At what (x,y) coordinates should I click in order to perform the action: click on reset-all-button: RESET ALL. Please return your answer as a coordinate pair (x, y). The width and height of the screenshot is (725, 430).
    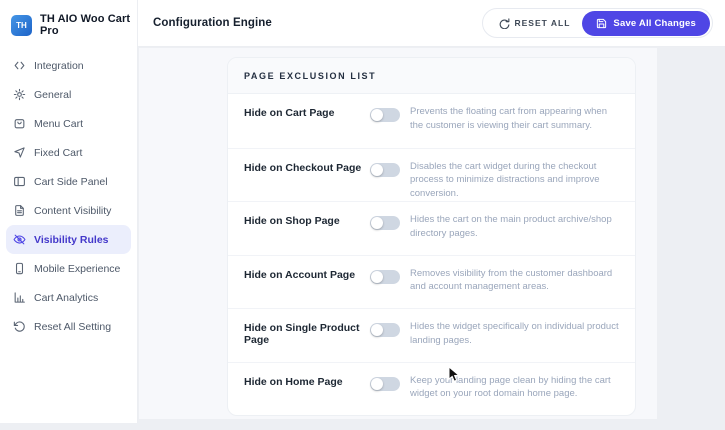
    Looking at the image, I should click on (535, 23).